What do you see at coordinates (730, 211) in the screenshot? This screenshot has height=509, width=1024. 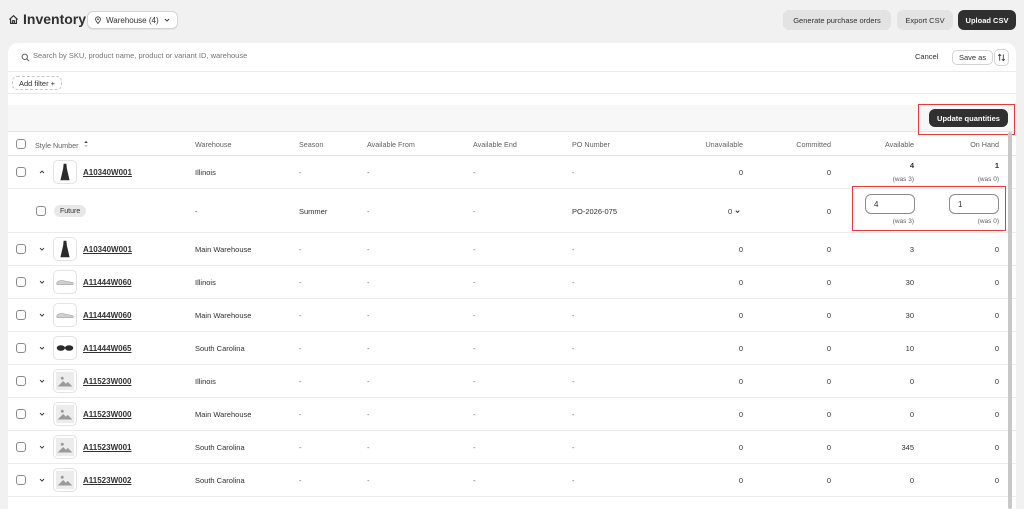 I see `unavailable-value: 0` at bounding box center [730, 211].